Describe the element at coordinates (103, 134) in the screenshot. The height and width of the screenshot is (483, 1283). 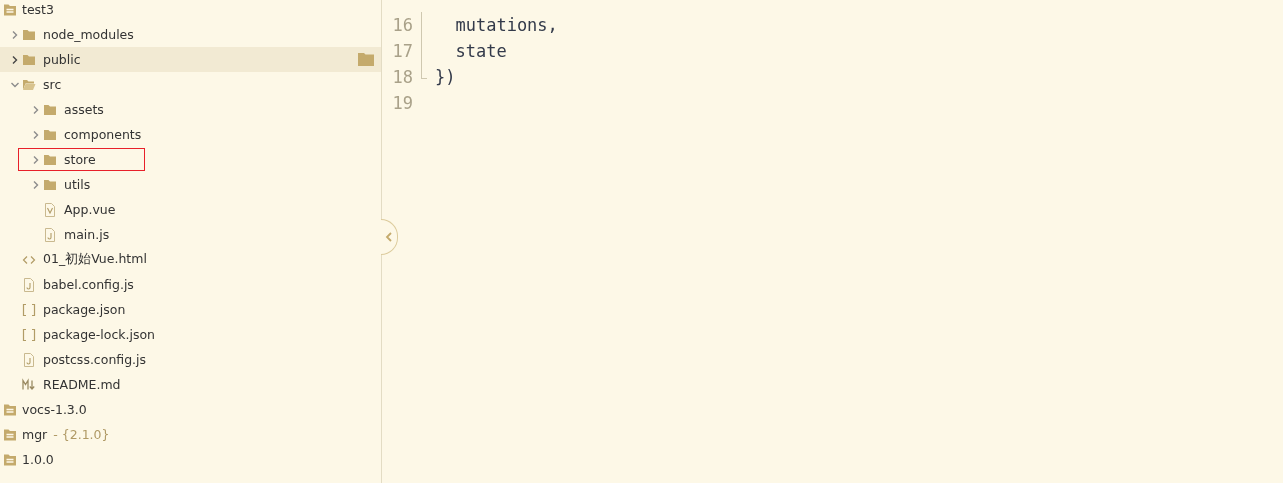
I see `file-name: components` at that location.